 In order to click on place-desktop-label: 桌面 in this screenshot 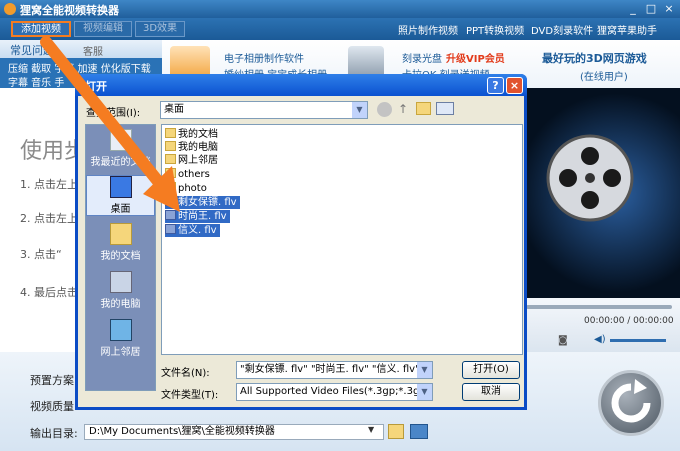, I will do `click(120, 209)`.